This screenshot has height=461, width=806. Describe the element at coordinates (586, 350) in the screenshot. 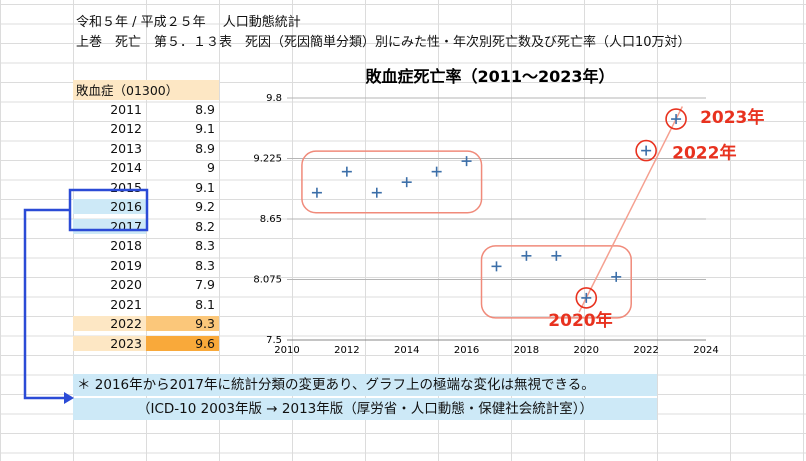

I see `x-tick-label: 2020` at that location.